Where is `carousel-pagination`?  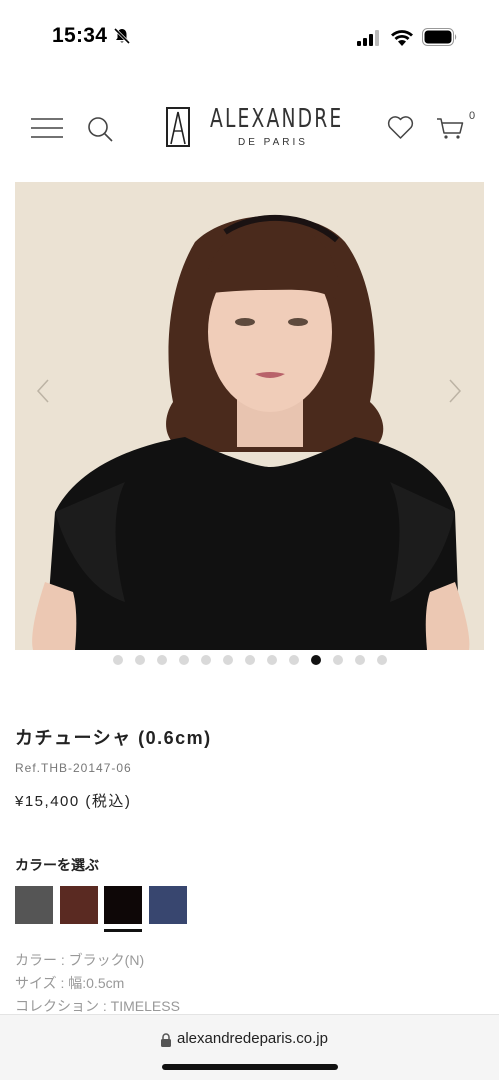 carousel-pagination is located at coordinates (249, 661).